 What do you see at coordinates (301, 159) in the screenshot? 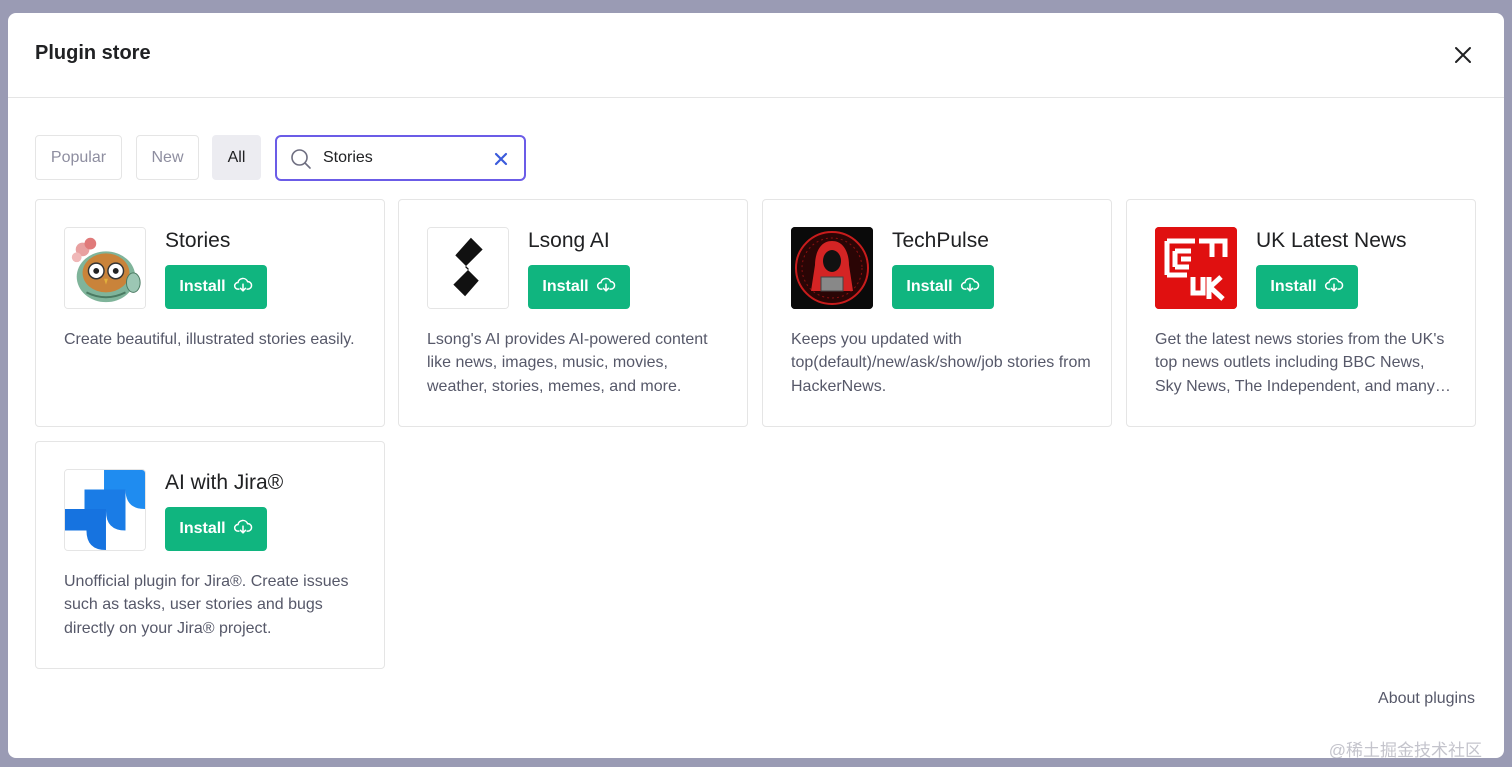
I see `search-icon` at bounding box center [301, 159].